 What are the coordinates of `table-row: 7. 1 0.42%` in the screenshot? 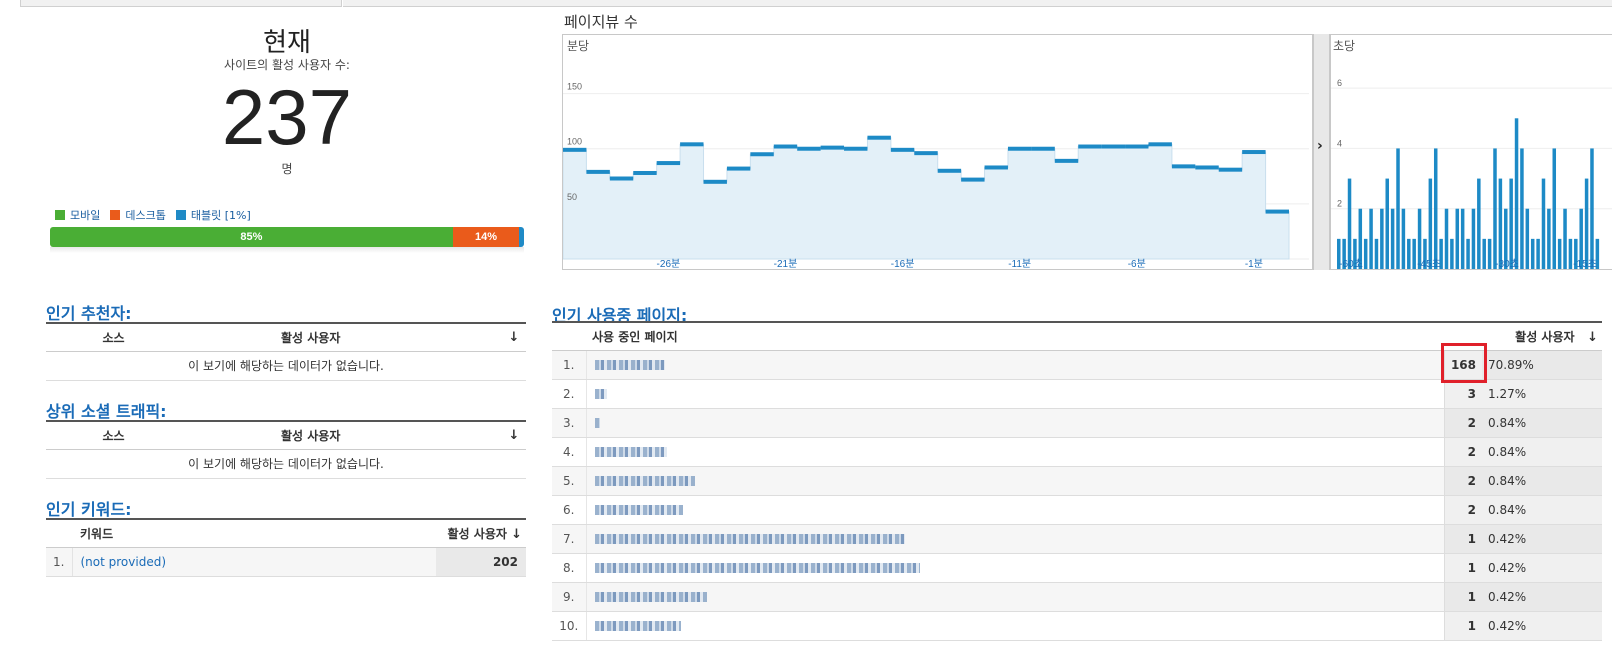 It's located at (1077, 539).